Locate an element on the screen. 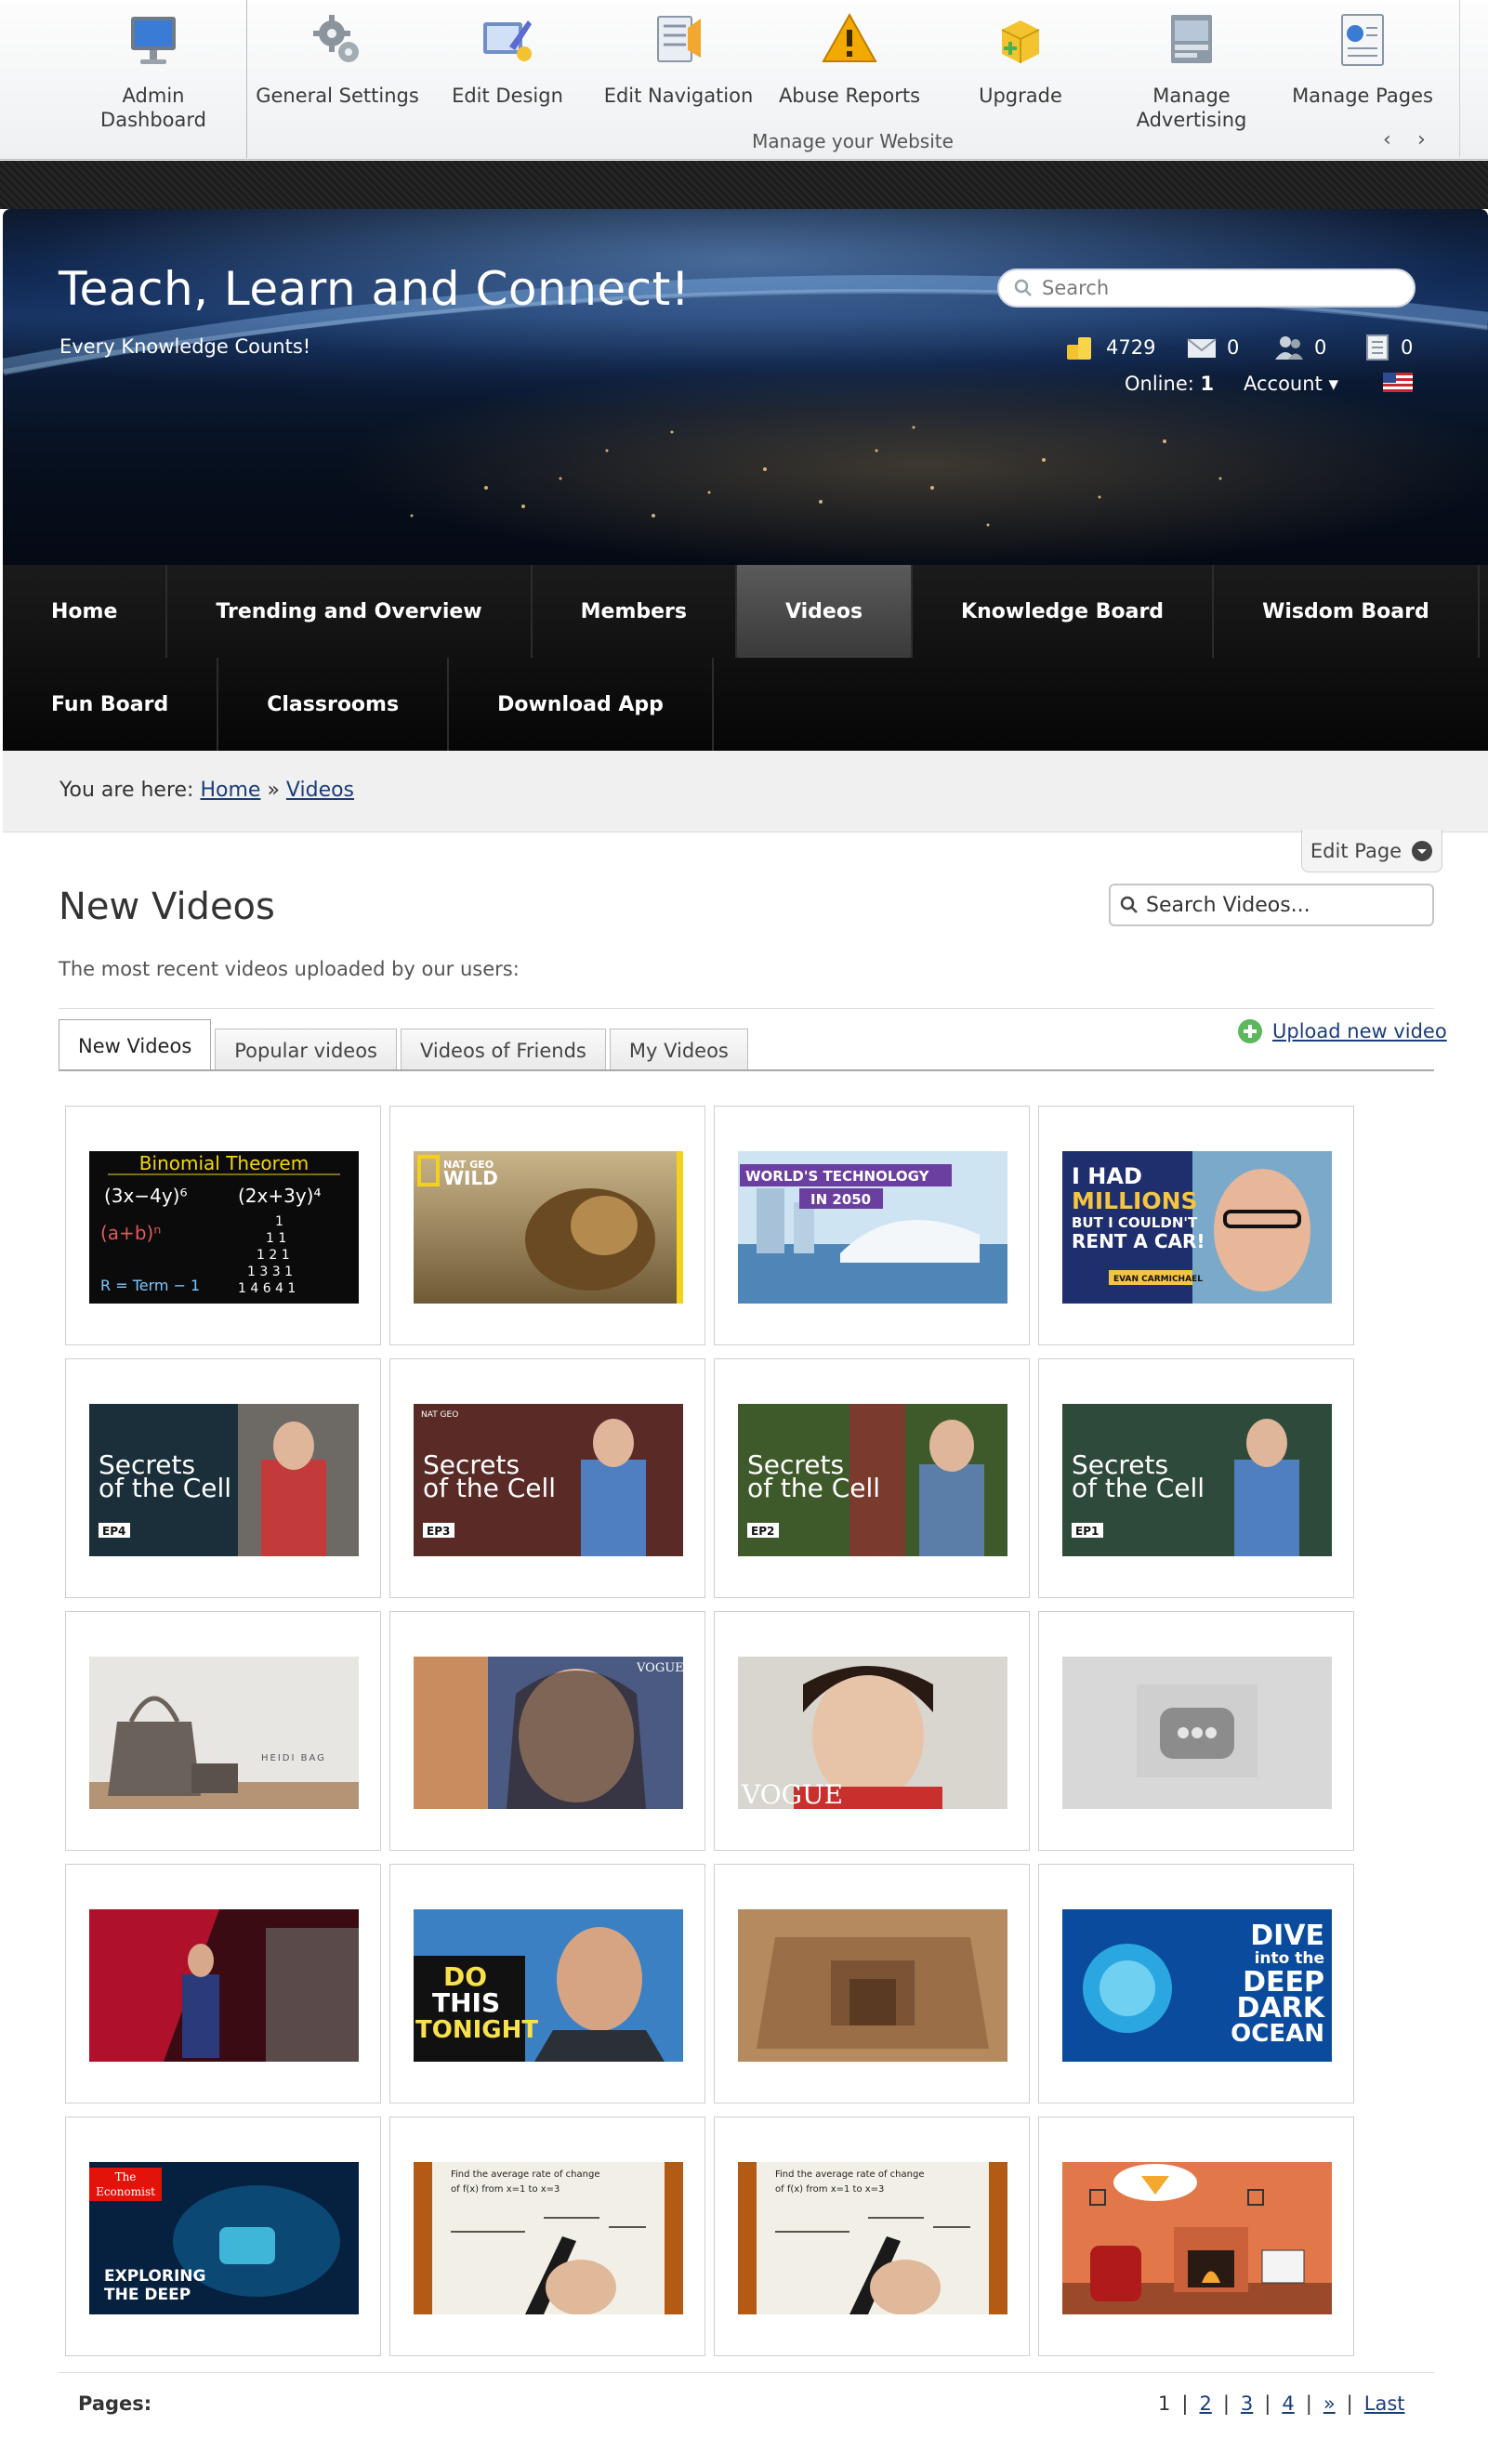  tab-videos-of-friends: Videos of Friends is located at coordinates (503, 1050).